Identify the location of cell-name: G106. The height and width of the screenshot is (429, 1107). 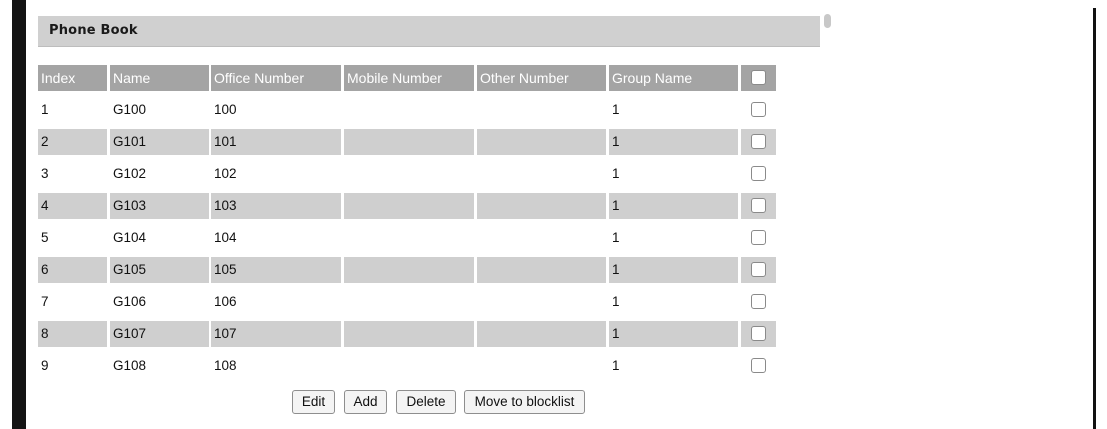
(130, 301).